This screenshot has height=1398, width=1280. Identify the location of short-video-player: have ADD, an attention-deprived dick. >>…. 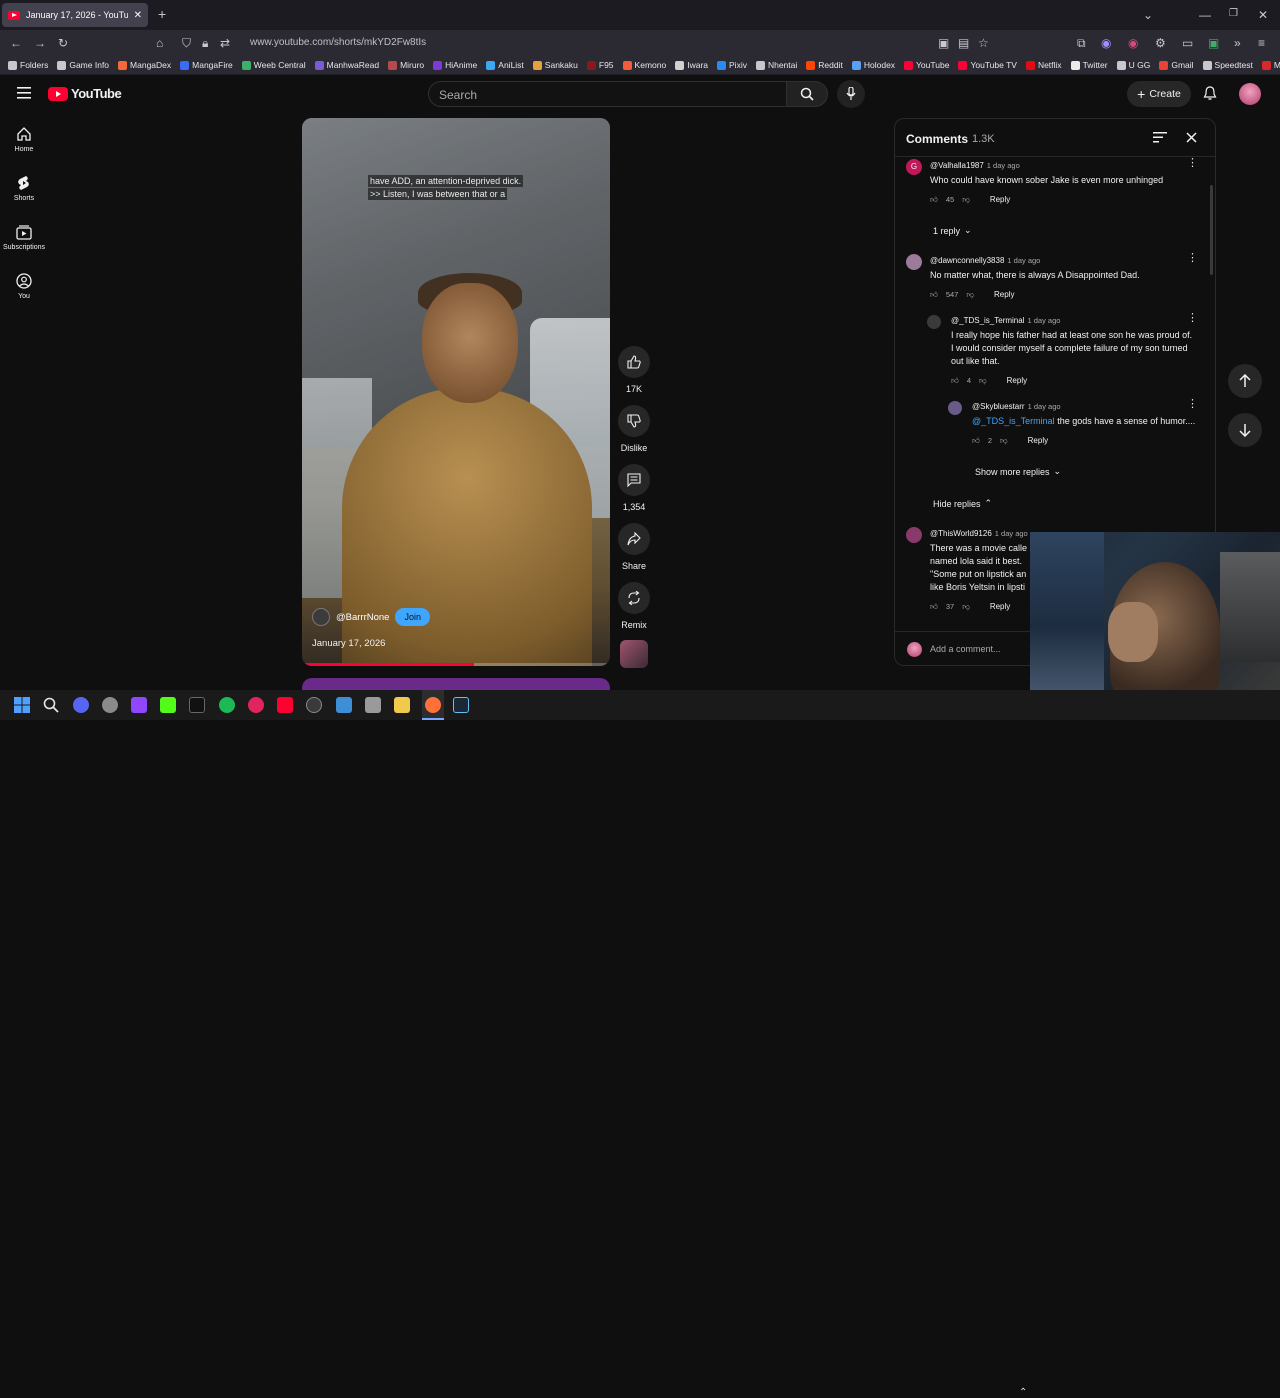
(456, 392).